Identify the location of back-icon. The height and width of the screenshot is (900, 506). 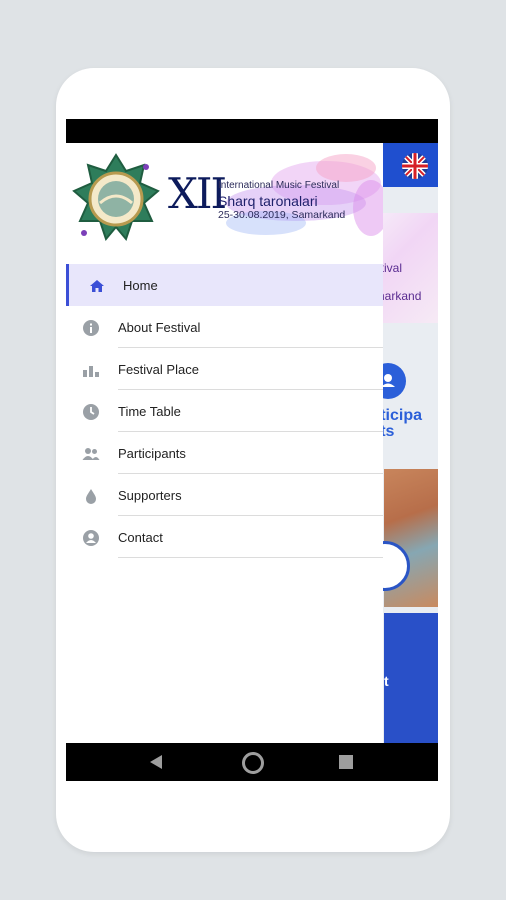
(156, 762).